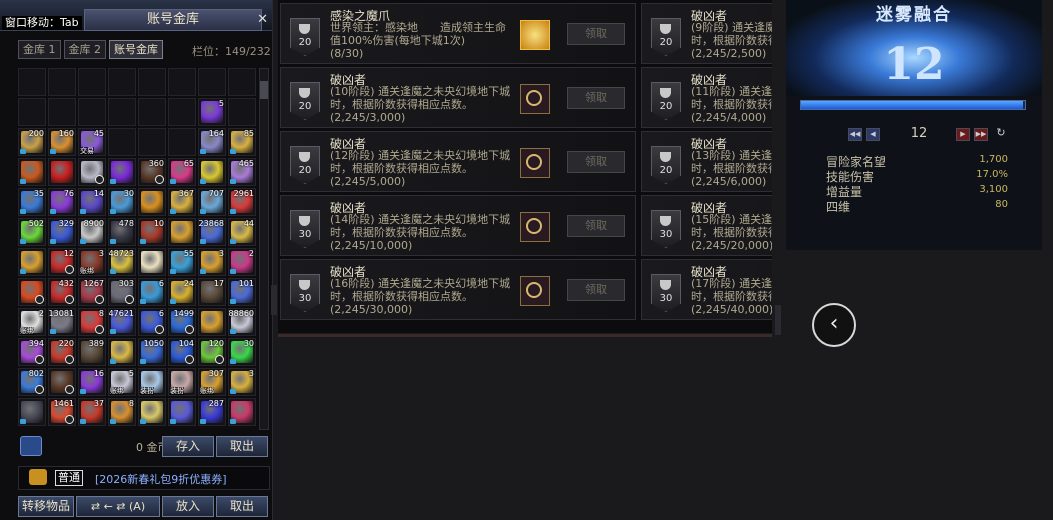  What do you see at coordinates (188, 506) in the screenshot?
I see `put-in-button: 放入` at bounding box center [188, 506].